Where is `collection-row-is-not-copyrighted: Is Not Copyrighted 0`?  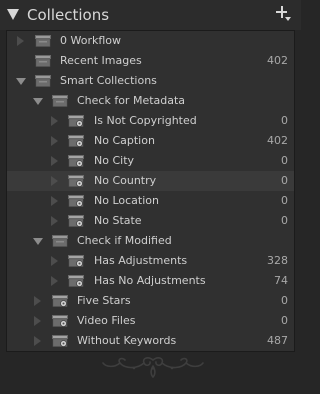
collection-row-is-not-copyrighted: Is Not Copyrighted 0 is located at coordinates (150, 121).